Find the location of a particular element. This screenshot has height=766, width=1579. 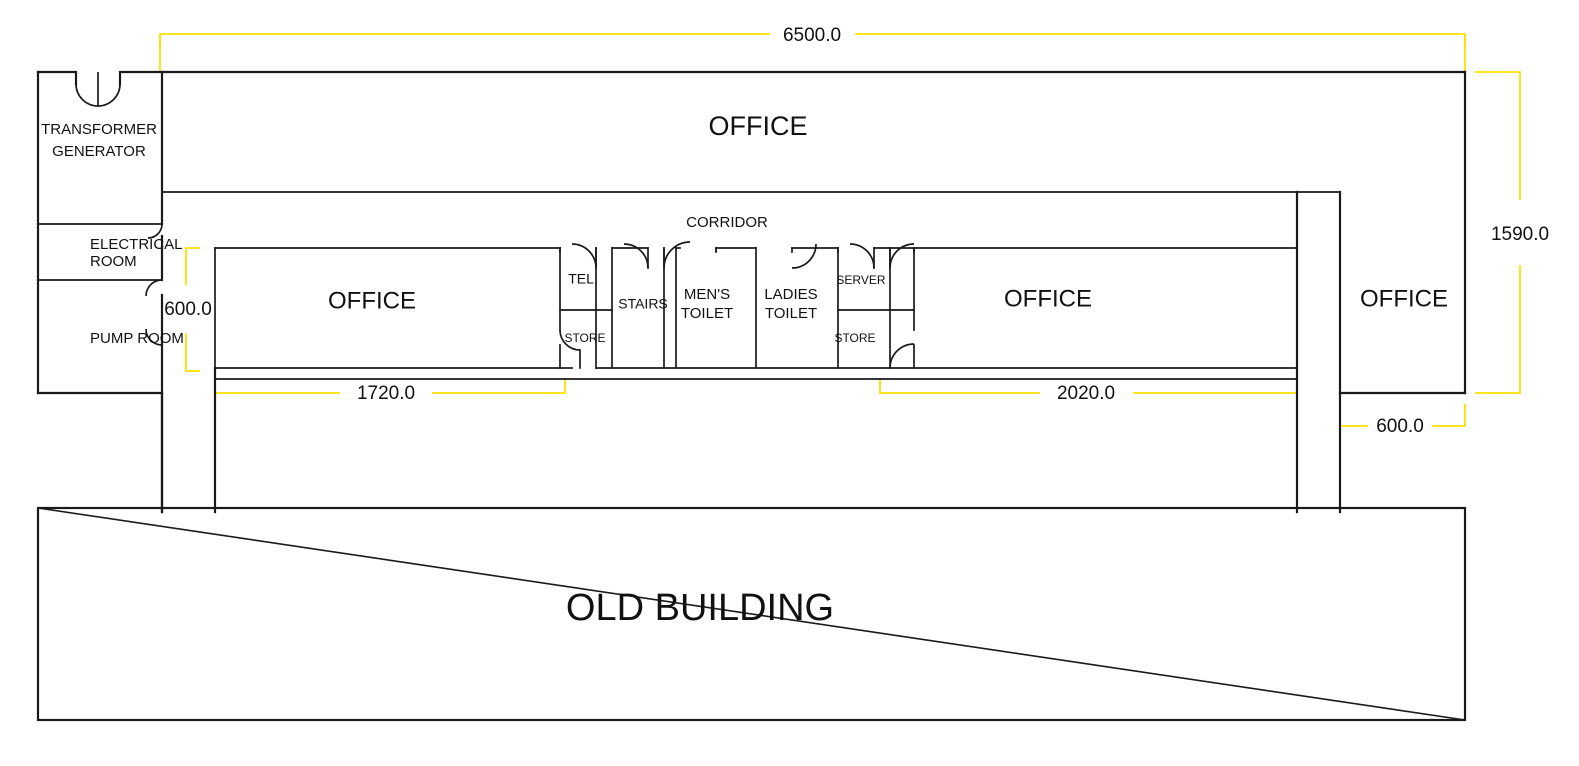

room-label-corridor: CORRIDOR is located at coordinates (727, 222).